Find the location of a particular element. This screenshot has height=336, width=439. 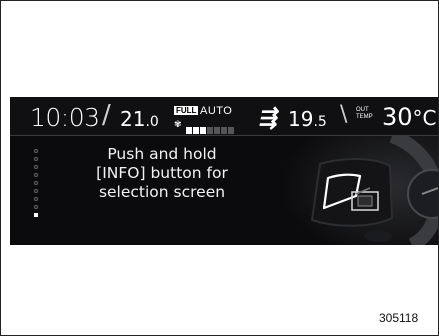

driver-temp-decimal: .0 is located at coordinates (152, 122).